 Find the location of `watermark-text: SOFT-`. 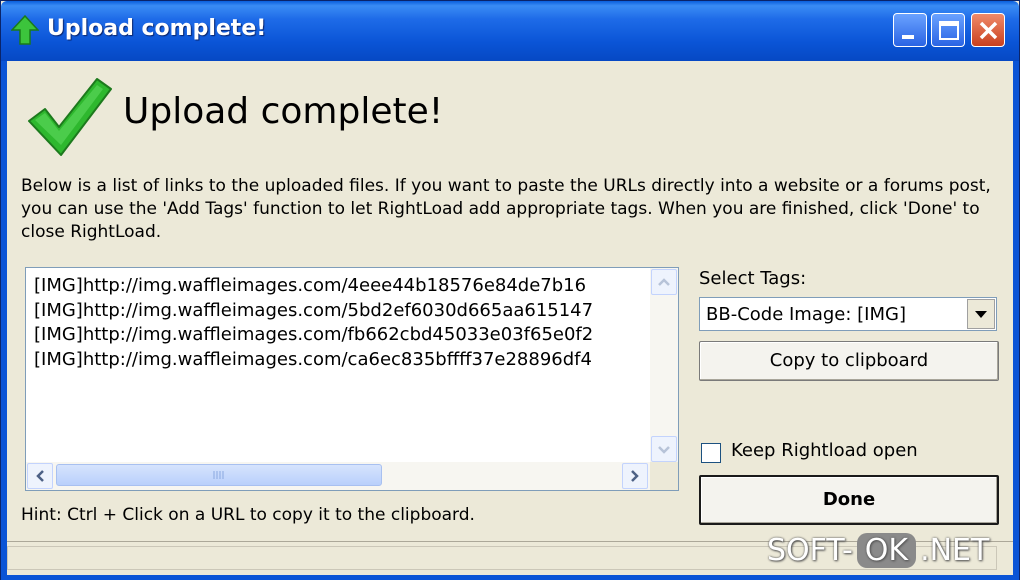

watermark-text: SOFT- is located at coordinates (810, 550).